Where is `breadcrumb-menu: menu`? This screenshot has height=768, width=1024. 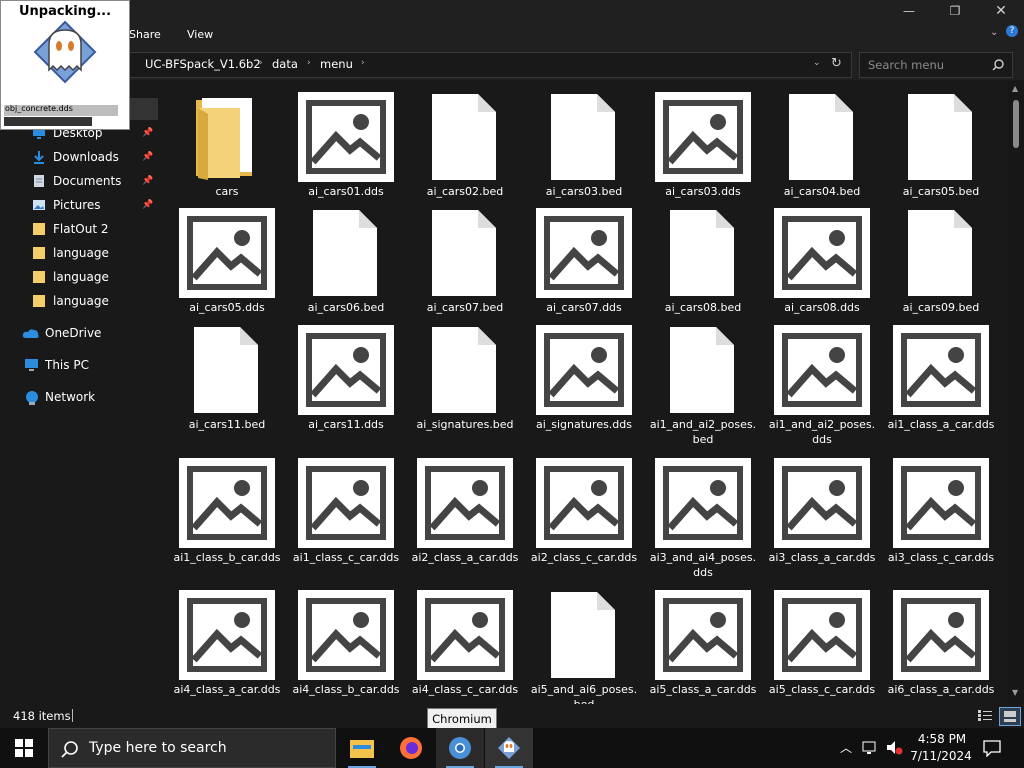 breadcrumb-menu: menu is located at coordinates (336, 64).